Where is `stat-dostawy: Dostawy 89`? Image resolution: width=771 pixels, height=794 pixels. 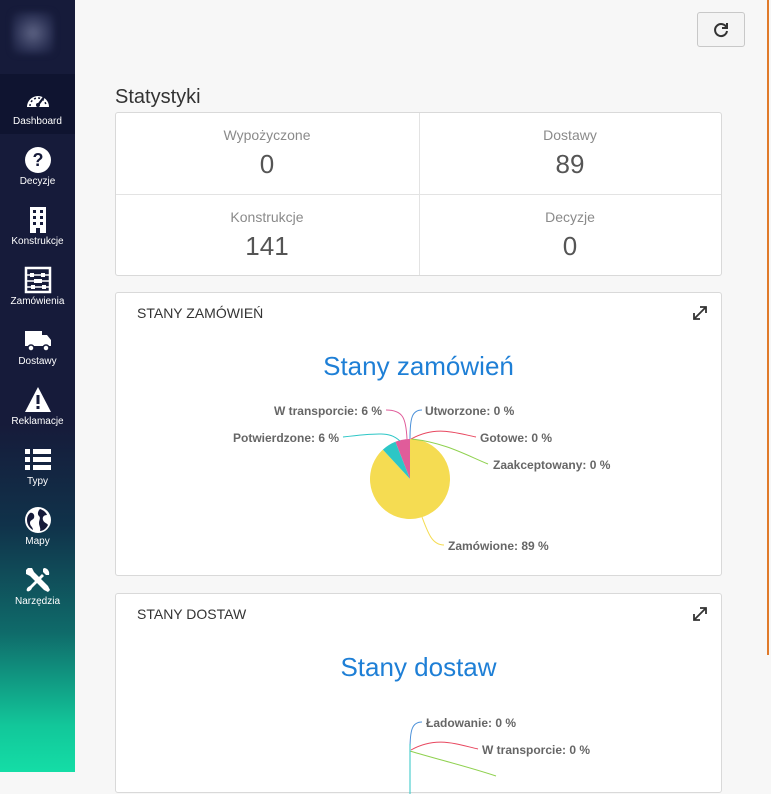 stat-dostawy: Dostawy 89 is located at coordinates (570, 153).